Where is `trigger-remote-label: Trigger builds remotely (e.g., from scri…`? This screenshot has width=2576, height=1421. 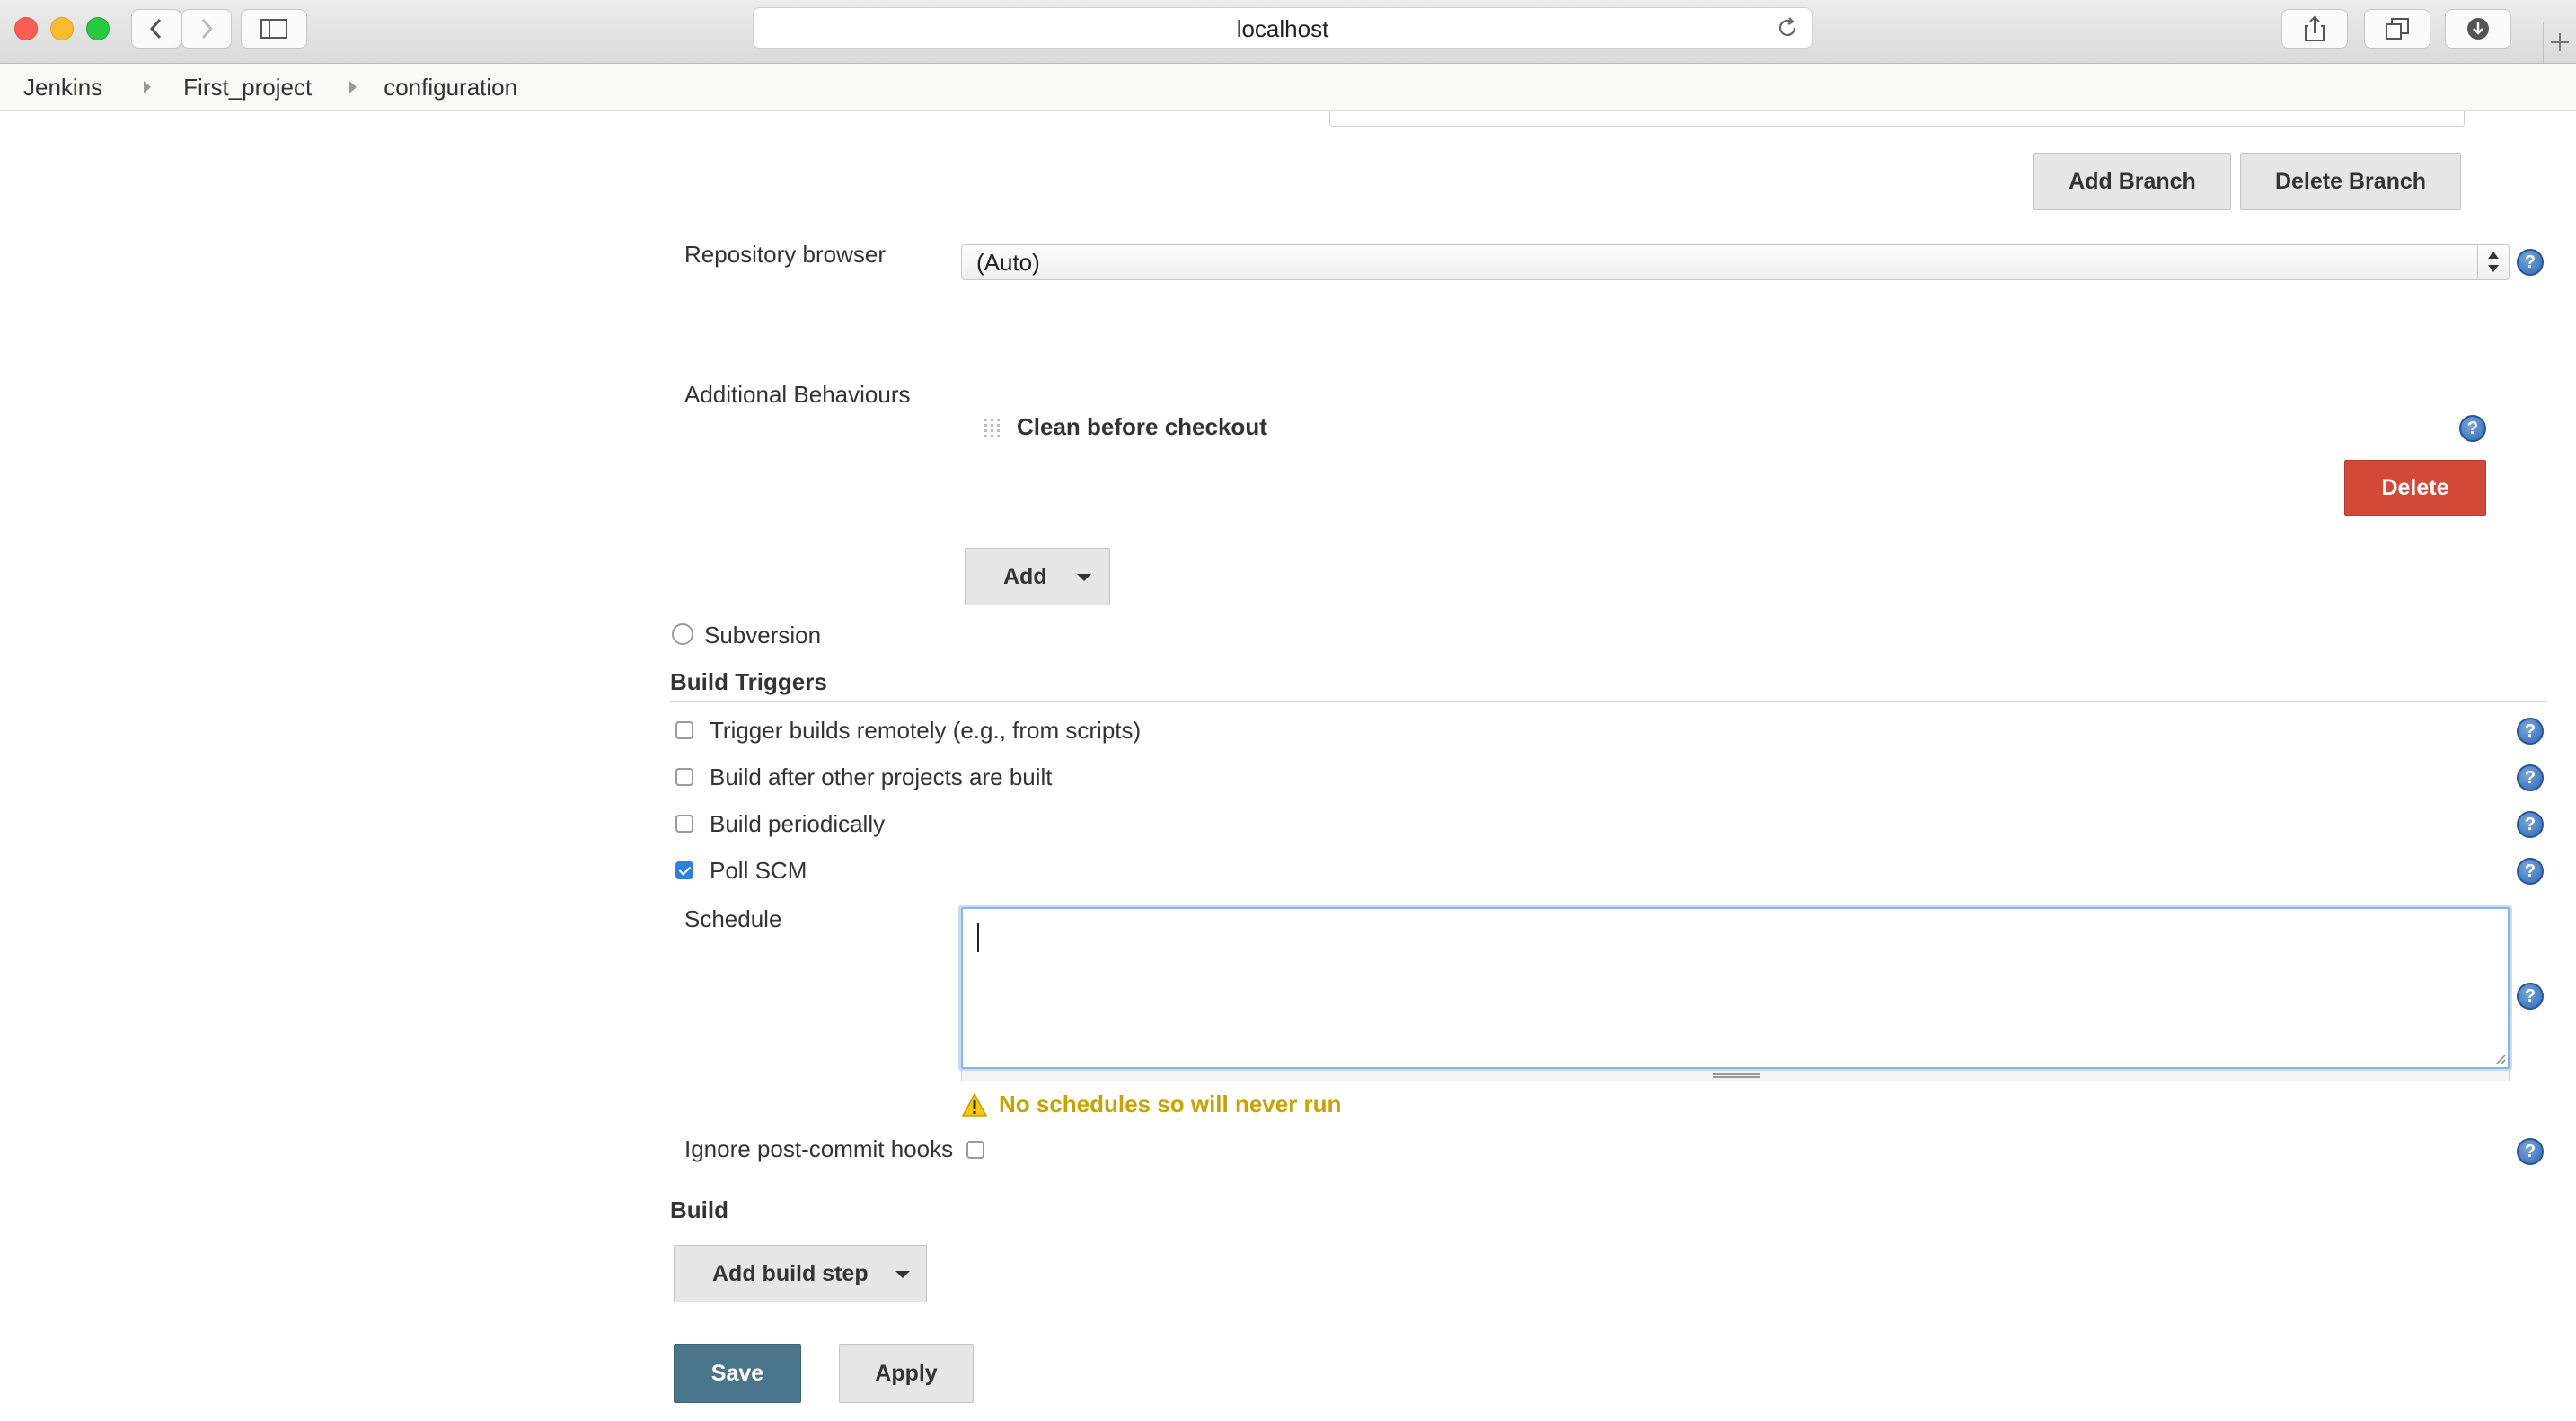
trigger-remote-label: Trigger builds remotely (e.g., from scri… is located at coordinates (926, 730).